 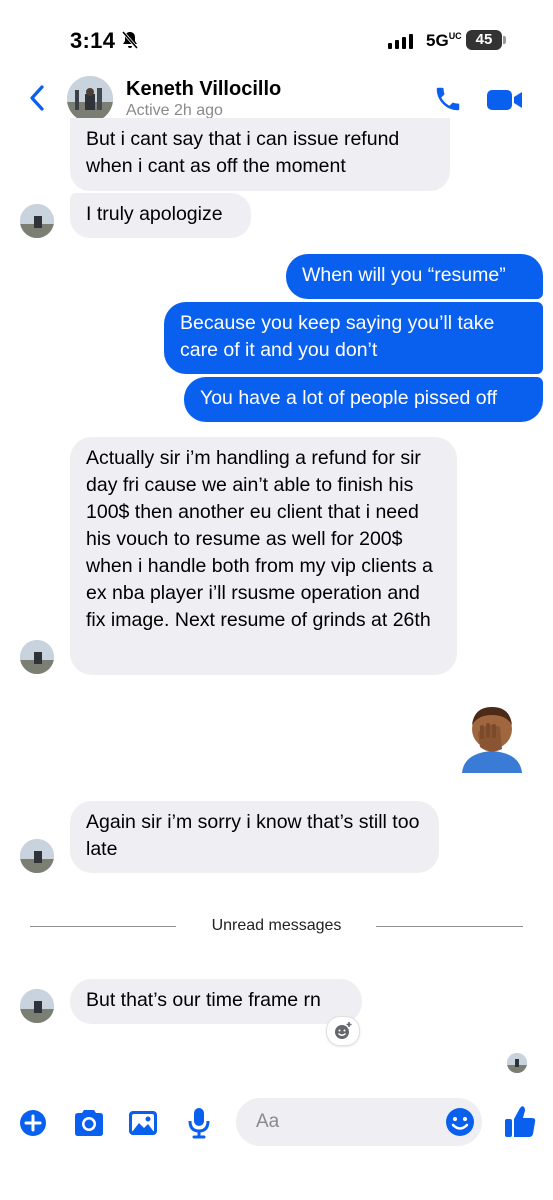 I want to click on microphone-button, so click(x=199, y=1125).